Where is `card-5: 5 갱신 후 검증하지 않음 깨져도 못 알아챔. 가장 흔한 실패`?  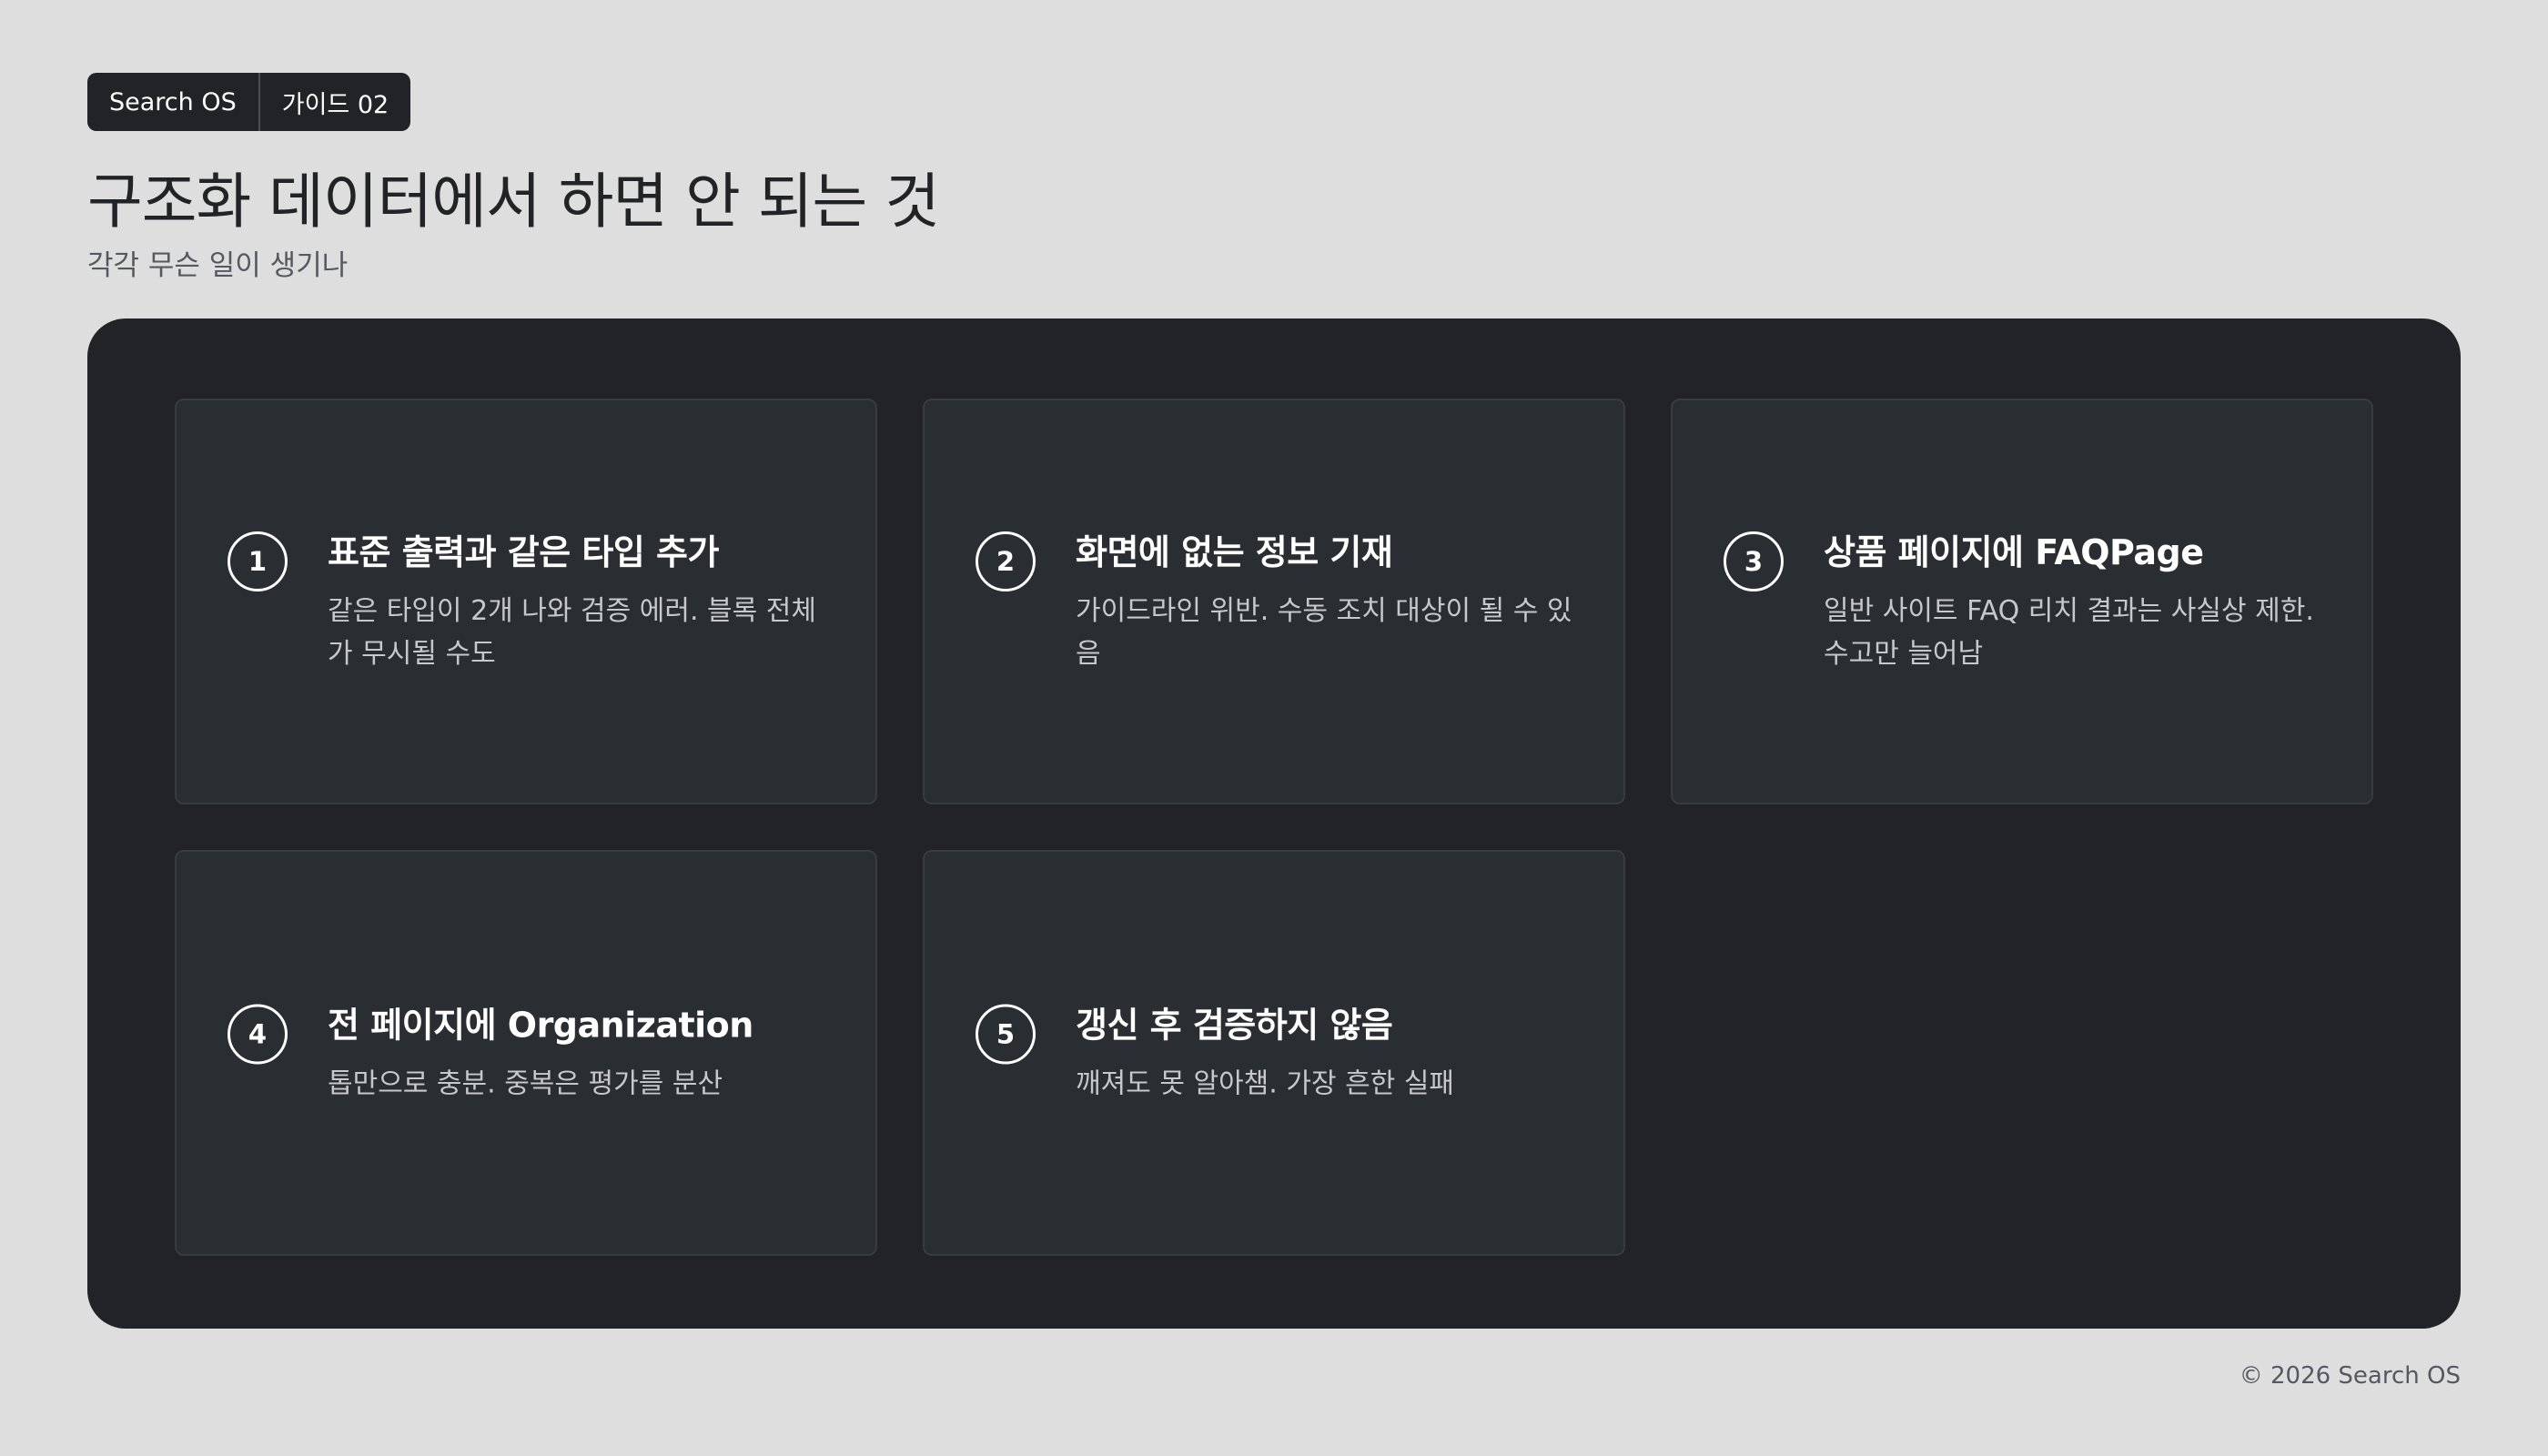
card-5: 5 갱신 후 검증하지 않음 깨져도 못 알아챔. 가장 흔한 실패 is located at coordinates (1274, 1053).